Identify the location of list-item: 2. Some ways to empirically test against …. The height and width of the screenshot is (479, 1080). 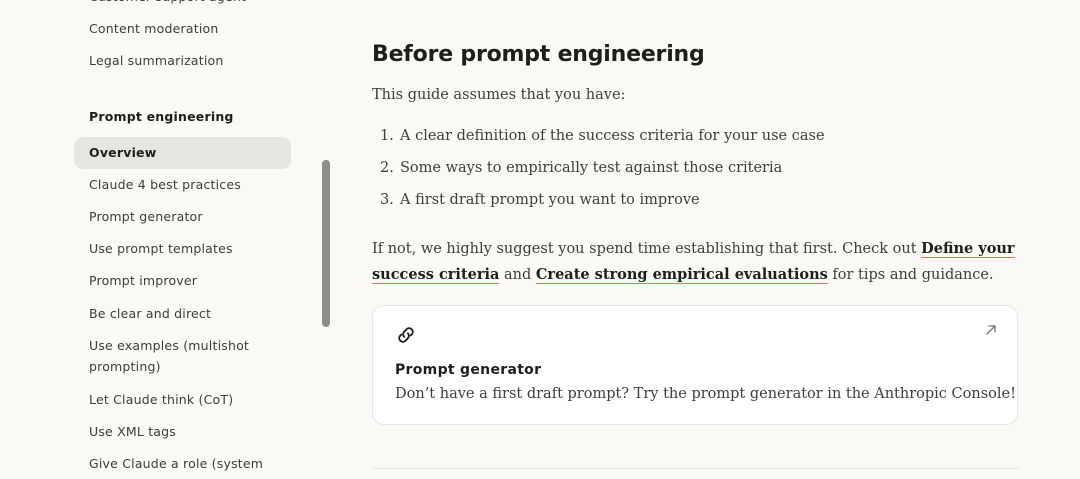
(581, 168).